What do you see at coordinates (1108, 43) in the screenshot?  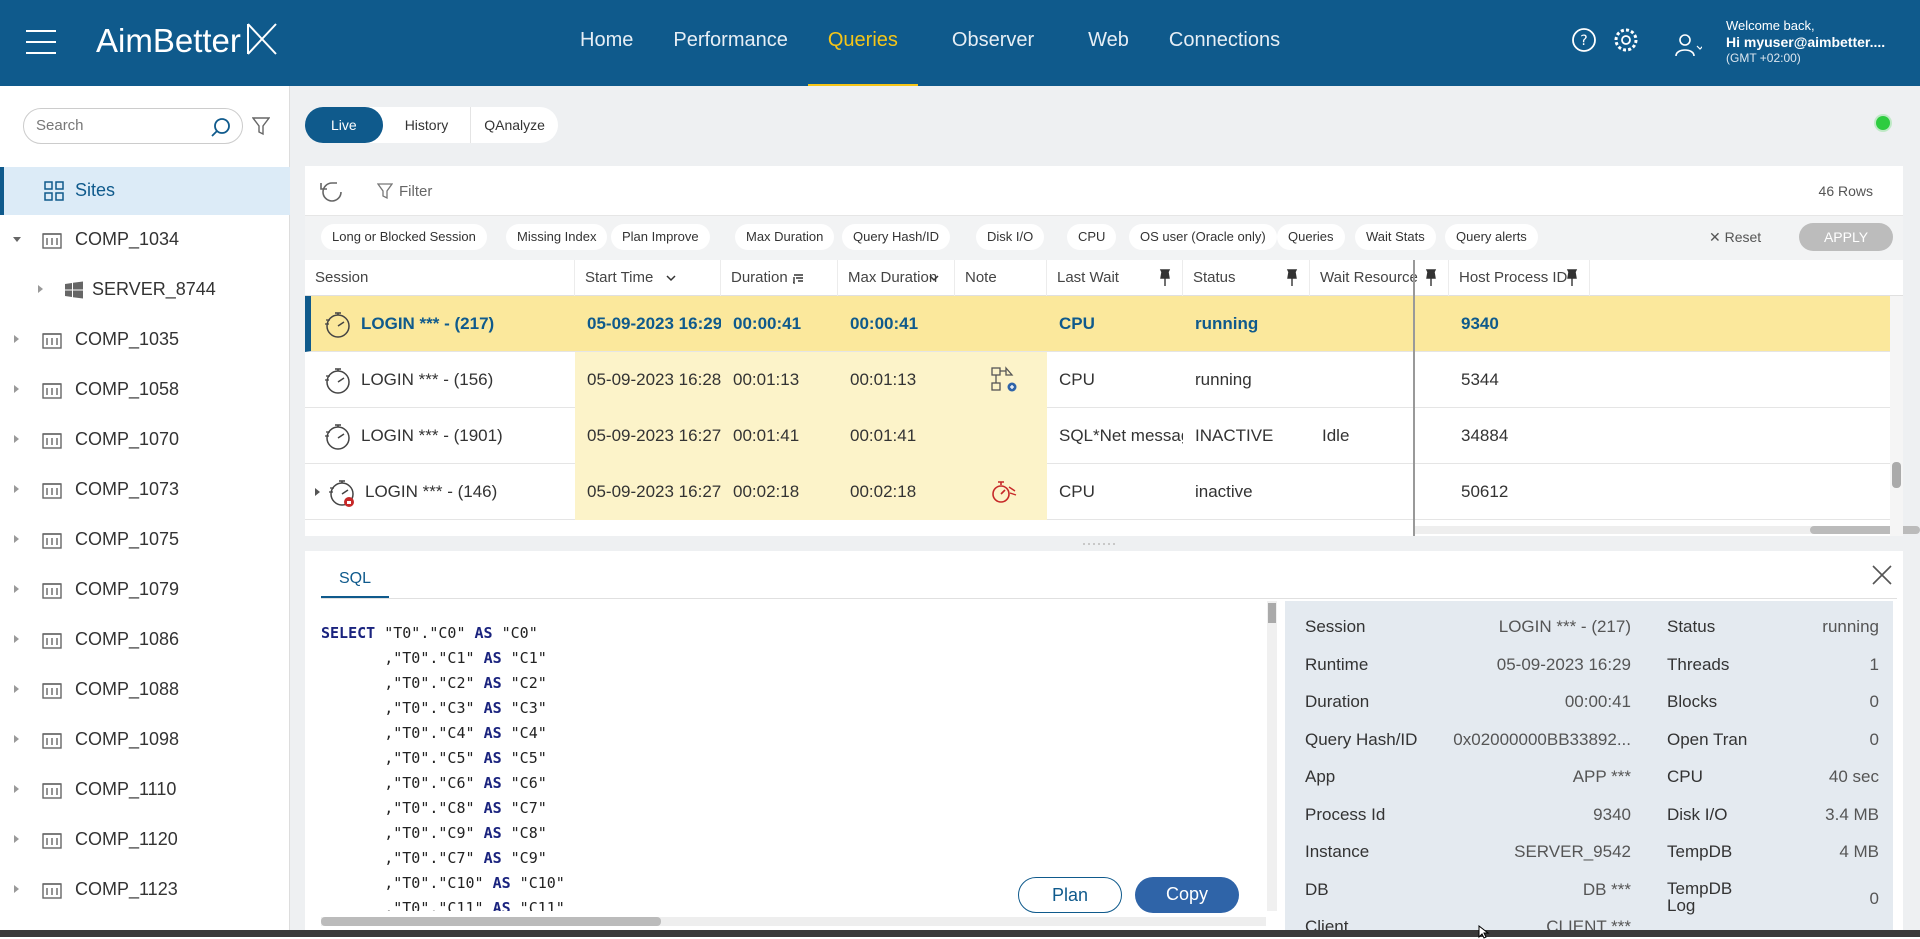 I see `nav-web: Web` at bounding box center [1108, 43].